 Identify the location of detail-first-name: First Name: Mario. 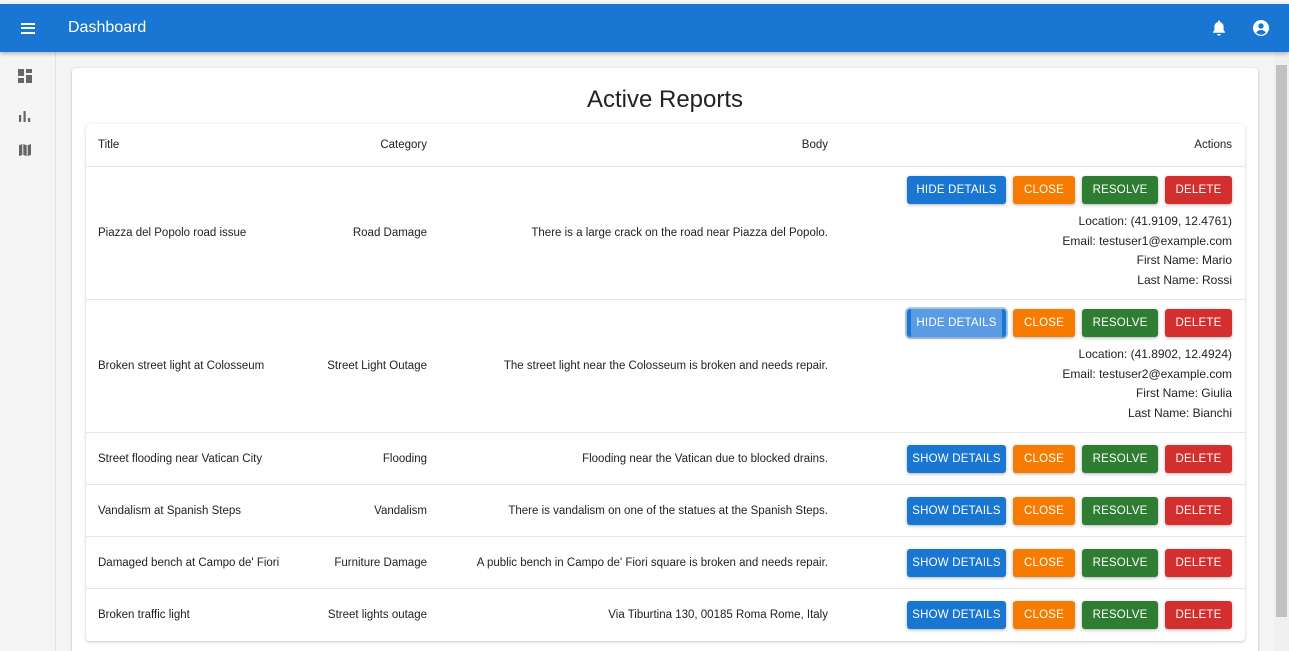
(1184, 260).